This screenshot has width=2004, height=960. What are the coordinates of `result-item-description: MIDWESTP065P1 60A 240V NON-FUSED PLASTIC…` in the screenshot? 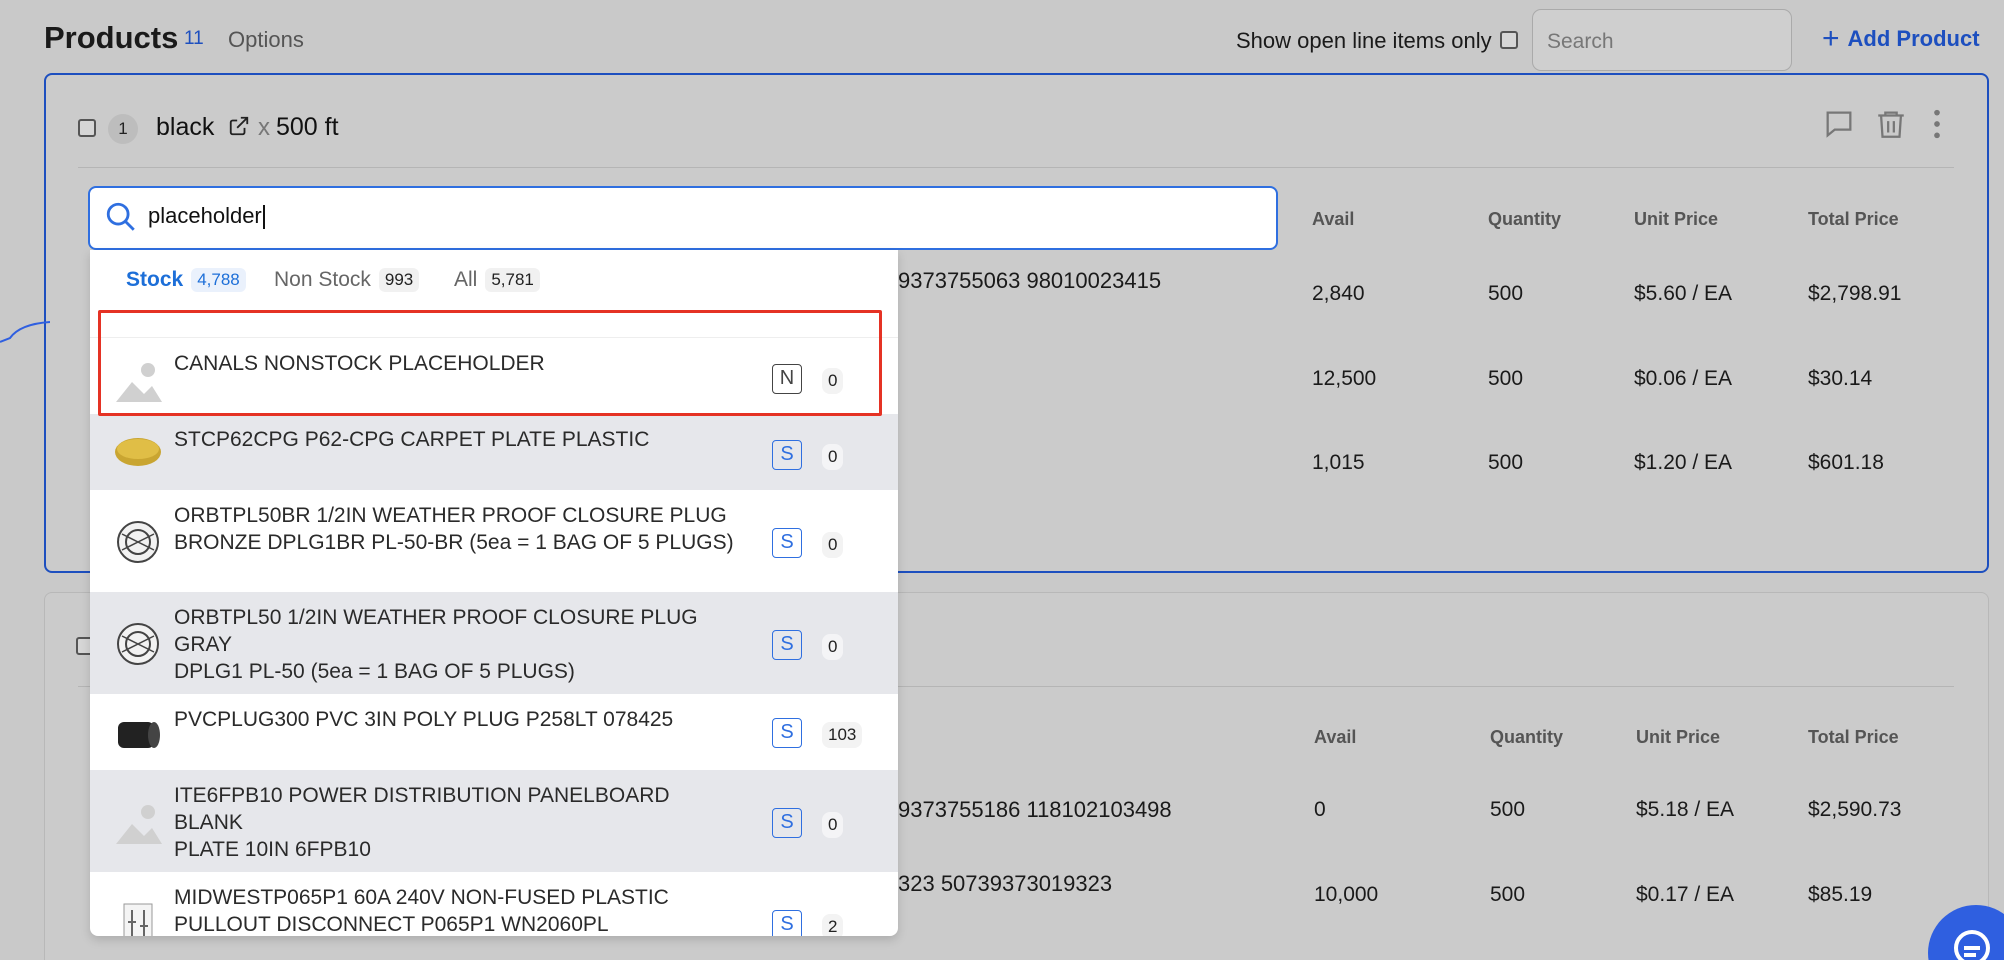 It's located at (459, 910).